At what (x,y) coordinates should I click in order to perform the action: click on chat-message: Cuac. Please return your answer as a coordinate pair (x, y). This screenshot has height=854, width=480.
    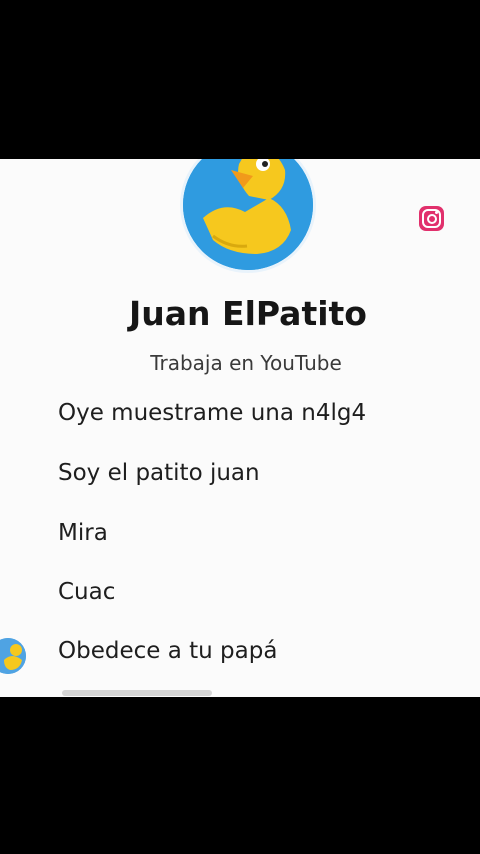
    Looking at the image, I should click on (87, 592).